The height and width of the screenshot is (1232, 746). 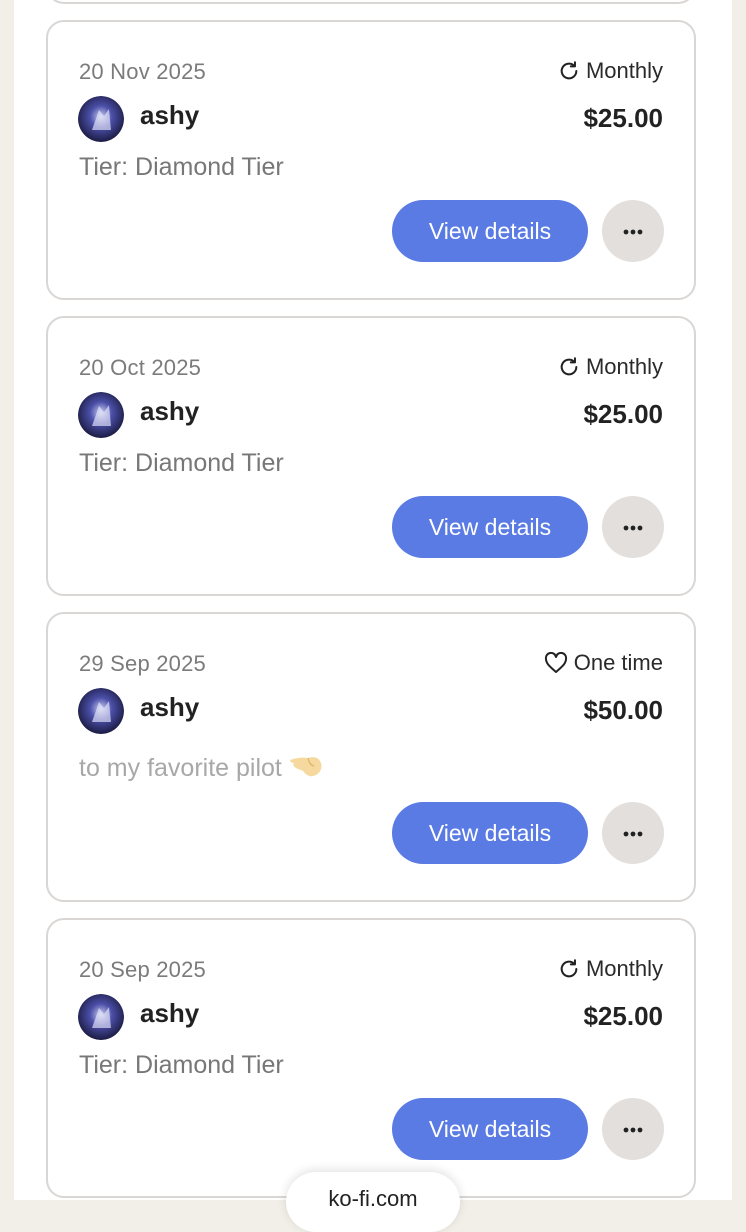 I want to click on url-text: ko-fi.com, so click(x=373, y=1198).